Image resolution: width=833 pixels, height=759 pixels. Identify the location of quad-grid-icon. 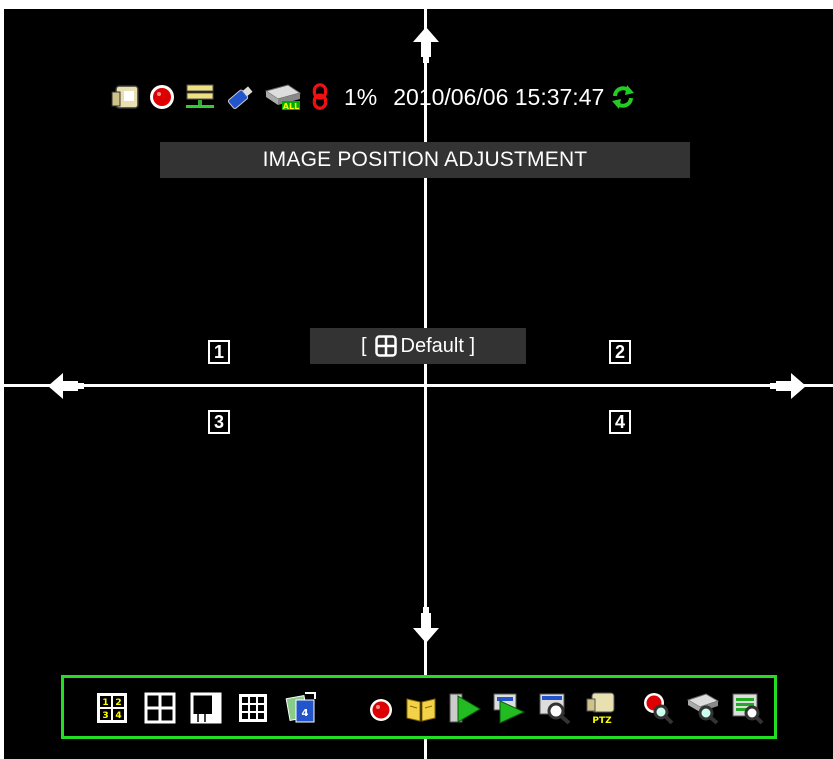
(385, 346).